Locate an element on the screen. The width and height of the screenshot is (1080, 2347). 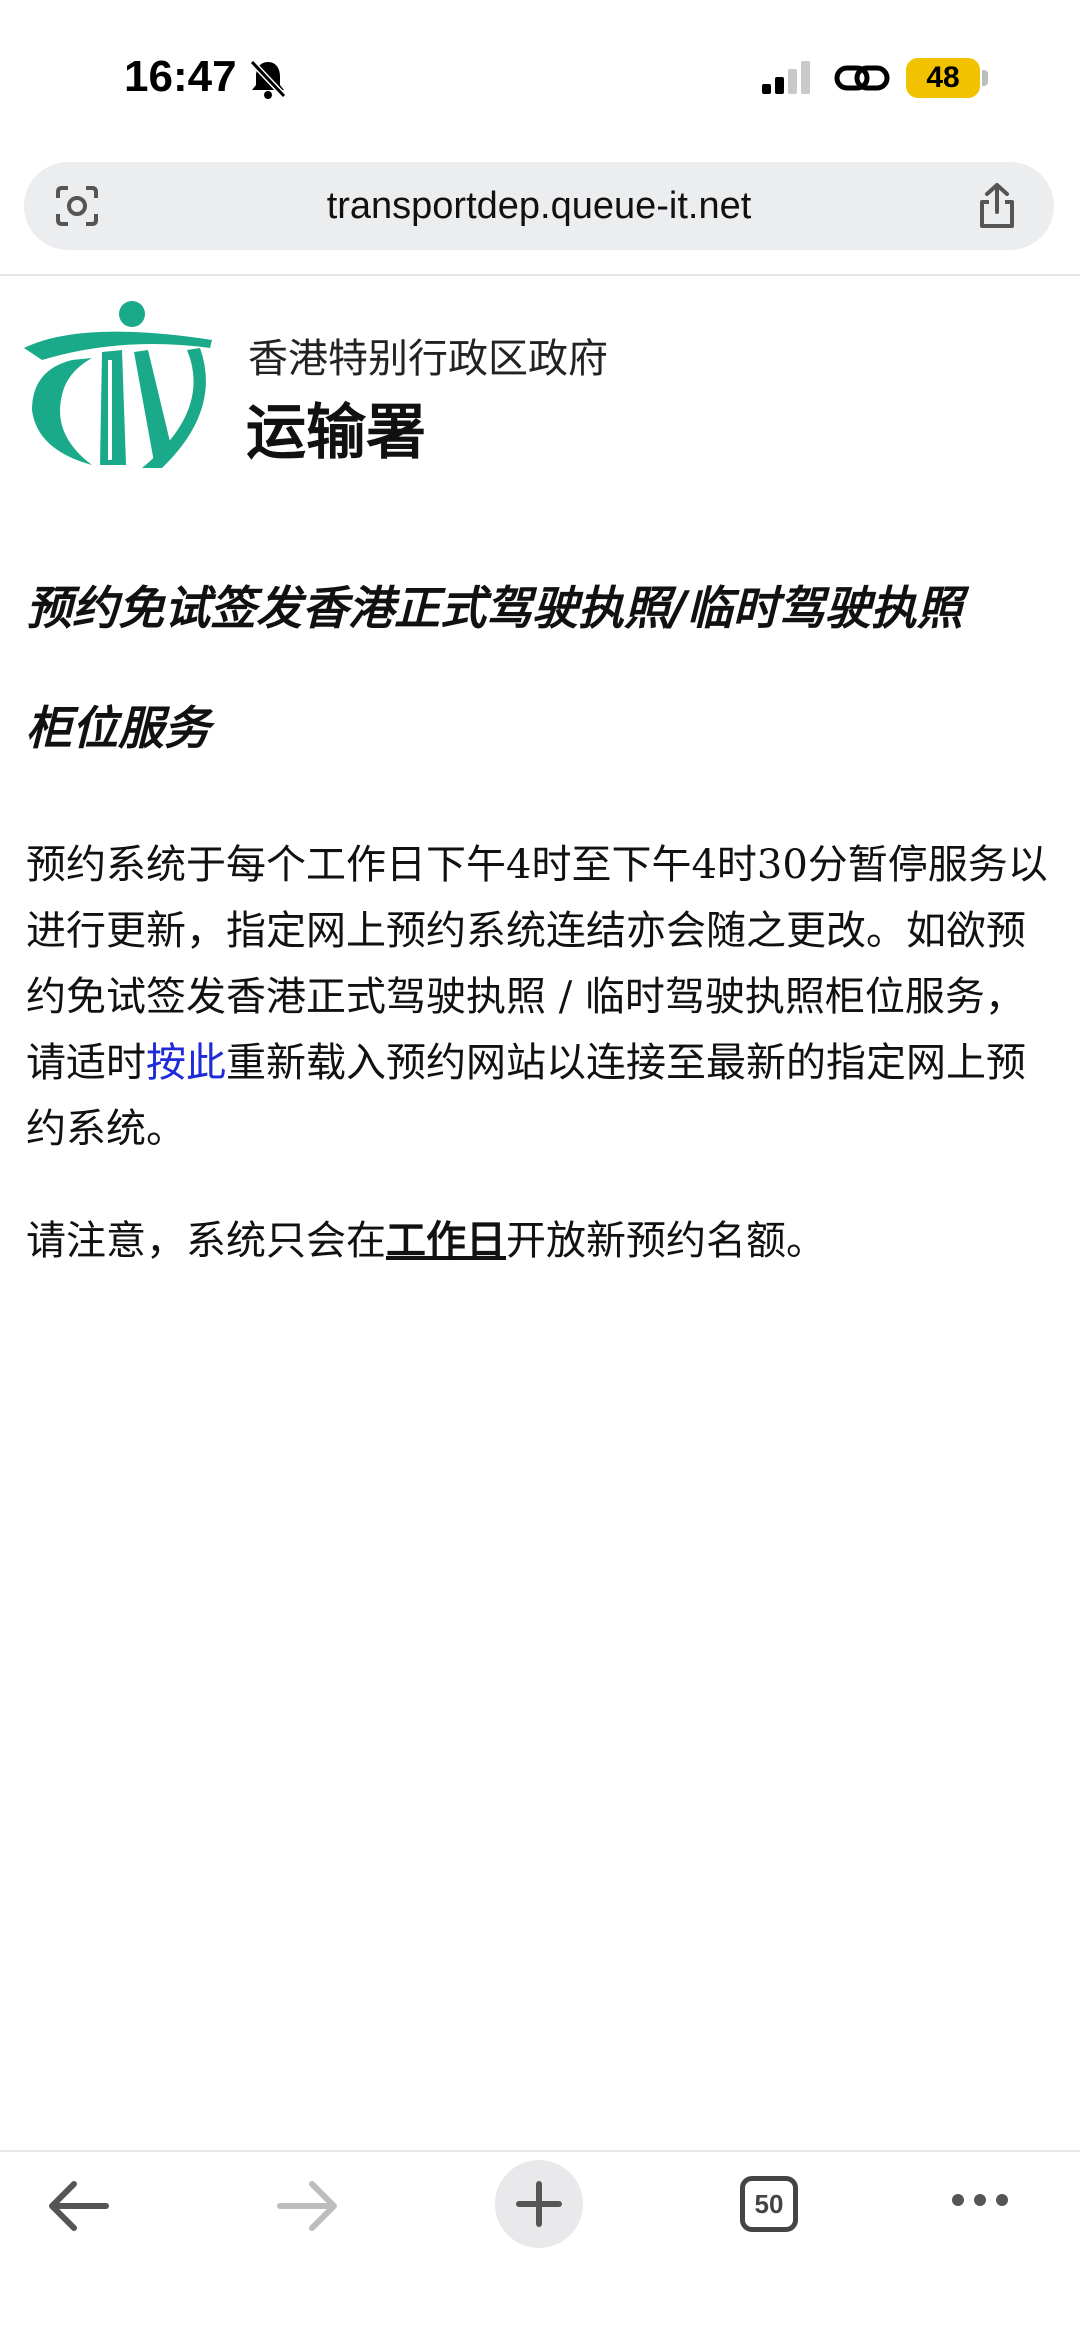
government-name: 香港特别行政区政府 is located at coordinates (428, 359).